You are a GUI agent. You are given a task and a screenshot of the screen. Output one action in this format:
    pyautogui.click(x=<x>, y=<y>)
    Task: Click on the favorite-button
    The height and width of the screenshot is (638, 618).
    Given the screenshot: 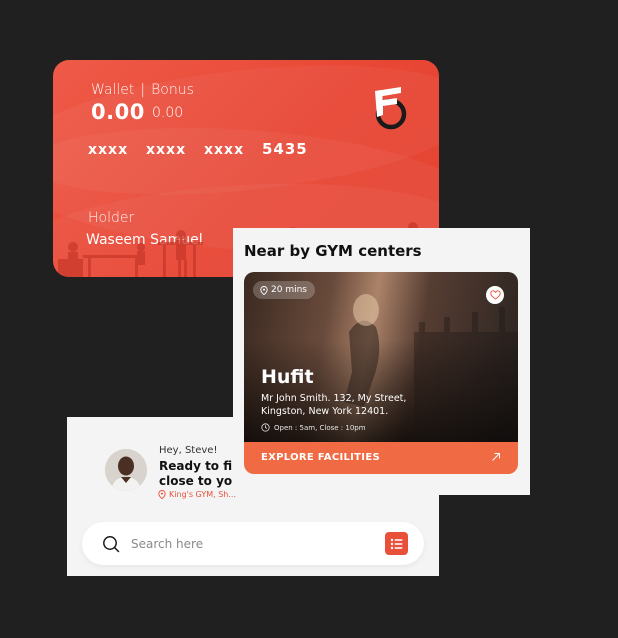 What is the action you would take?
    pyautogui.click(x=495, y=295)
    